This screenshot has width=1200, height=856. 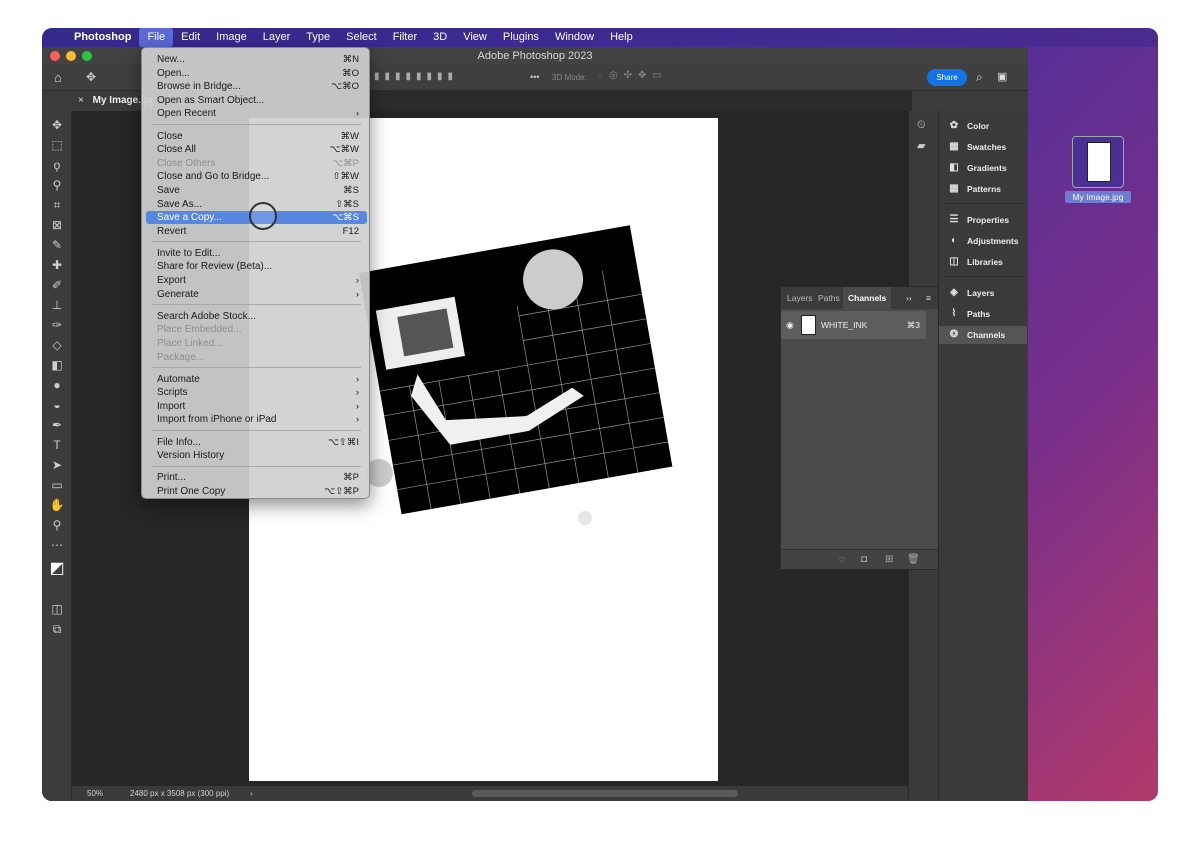 I want to click on panel-swatches: ▦ Swatches, so click(x=983, y=147).